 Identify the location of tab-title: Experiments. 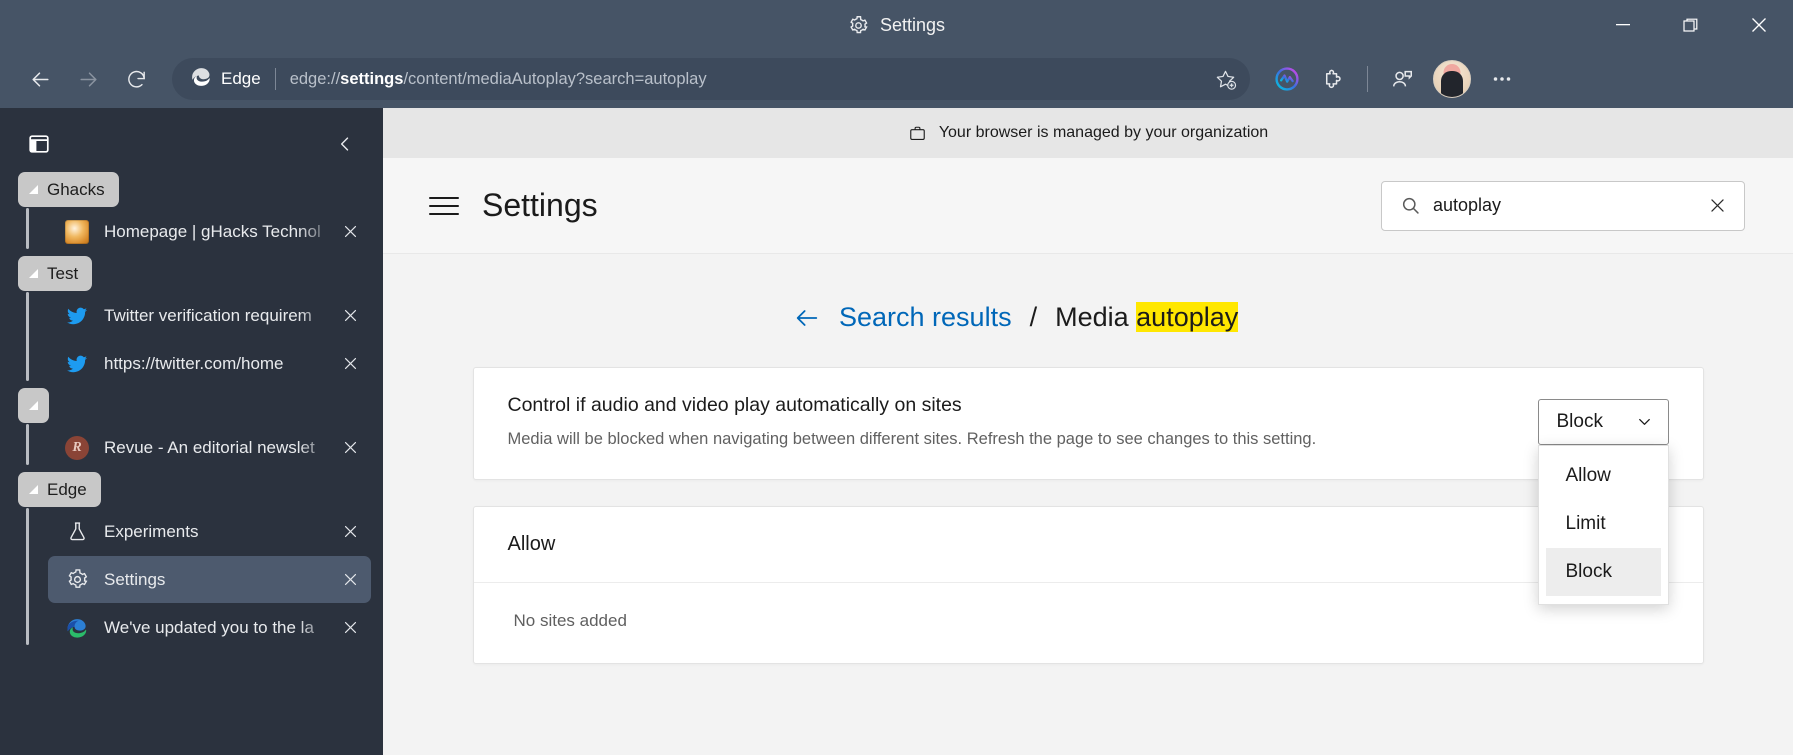
(151, 531).